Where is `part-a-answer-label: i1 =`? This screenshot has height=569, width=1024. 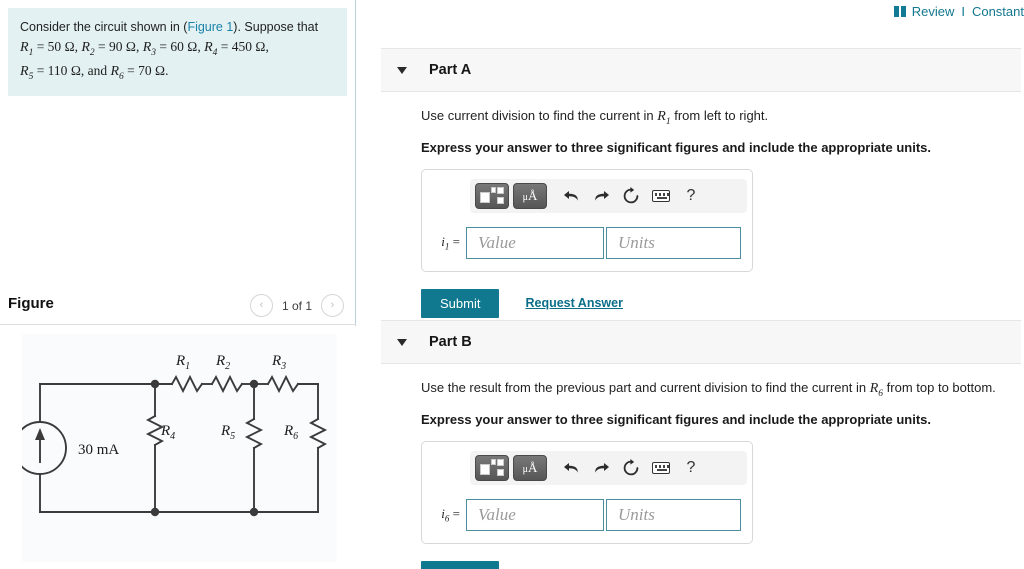
part-a-answer-label: i1 = is located at coordinates (449, 243).